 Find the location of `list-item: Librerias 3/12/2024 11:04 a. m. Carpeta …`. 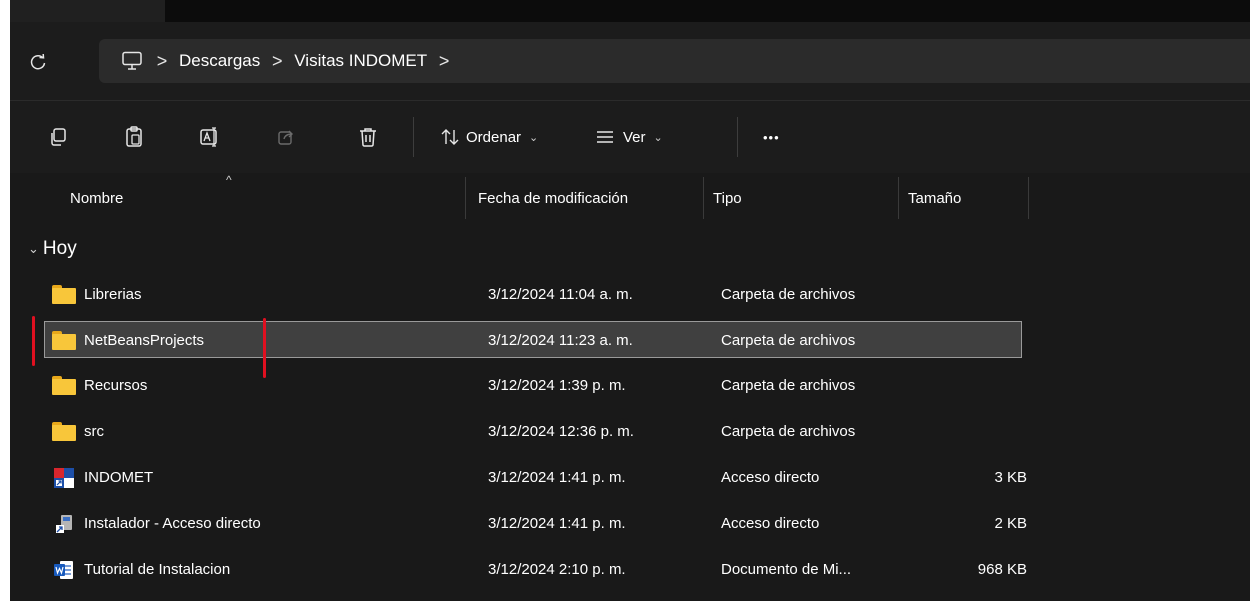

list-item: Librerias 3/12/2024 11:04 a. m. Carpeta … is located at coordinates (533, 294).